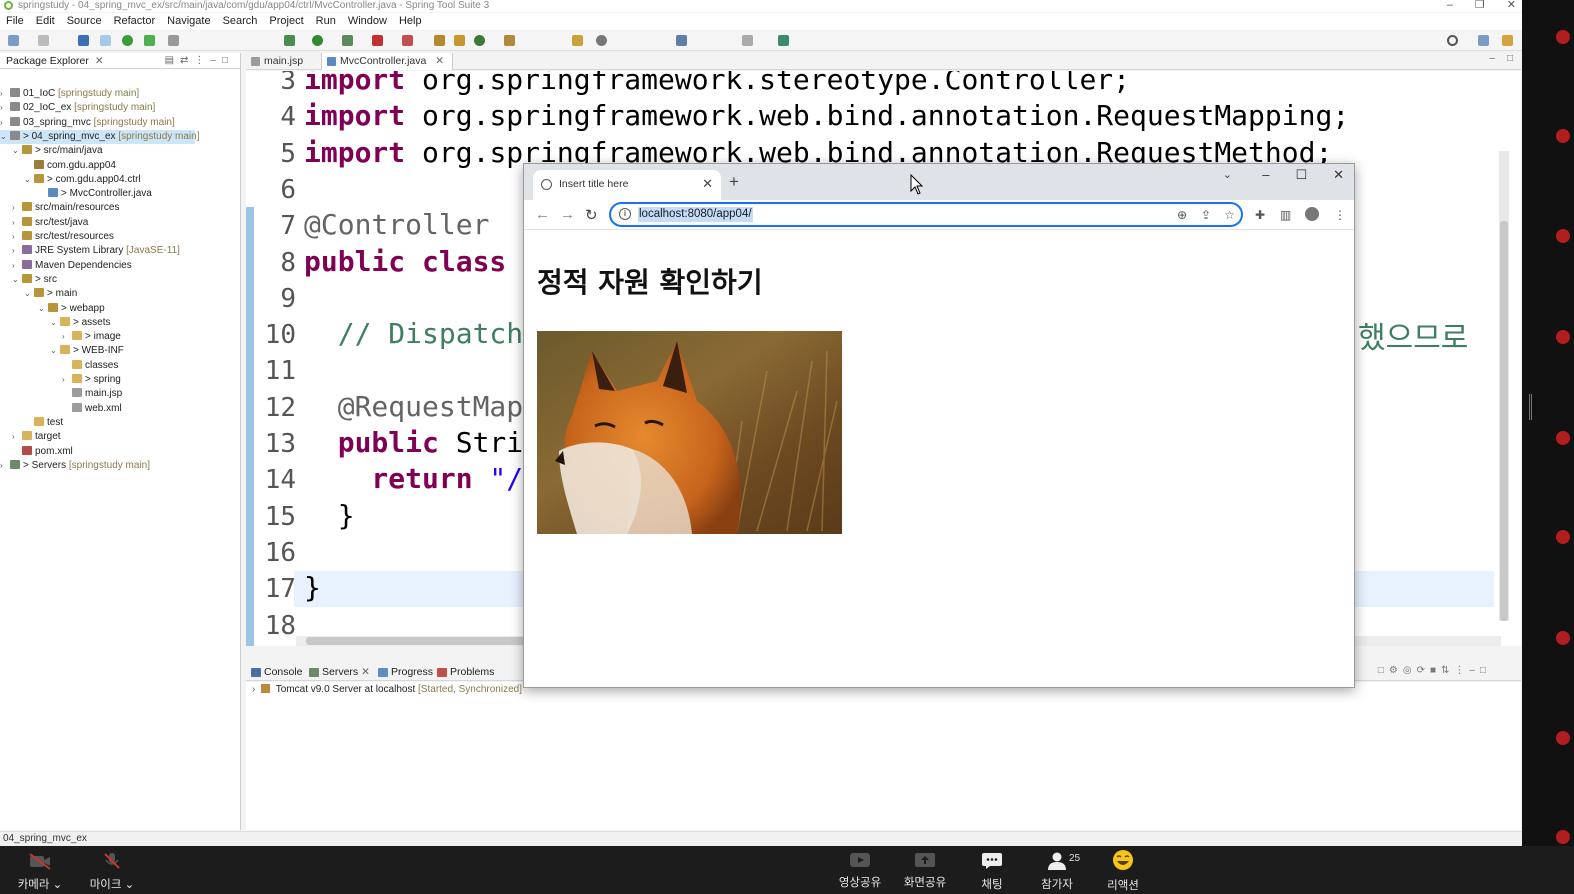 Image resolution: width=1574 pixels, height=894 pixels. What do you see at coordinates (459, 40) in the screenshot?
I see `new-package-icon` at bounding box center [459, 40].